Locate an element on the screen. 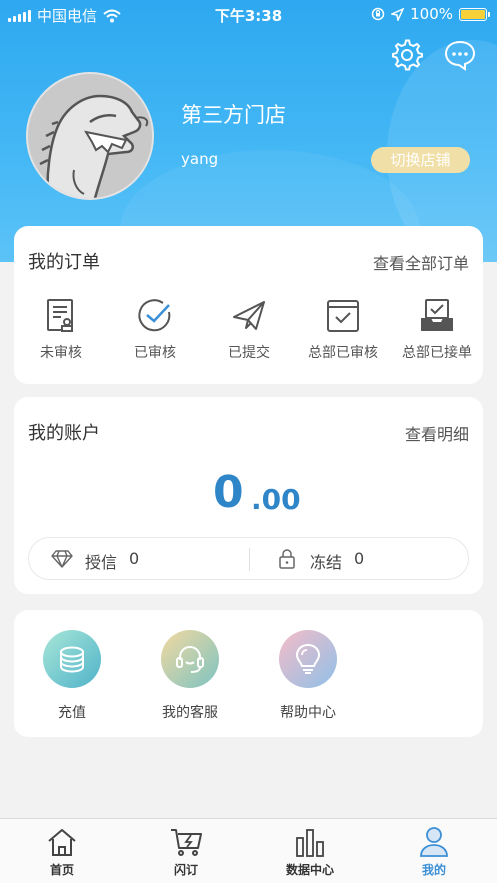  customer-service-button: 我的客服 is located at coordinates (190, 676).